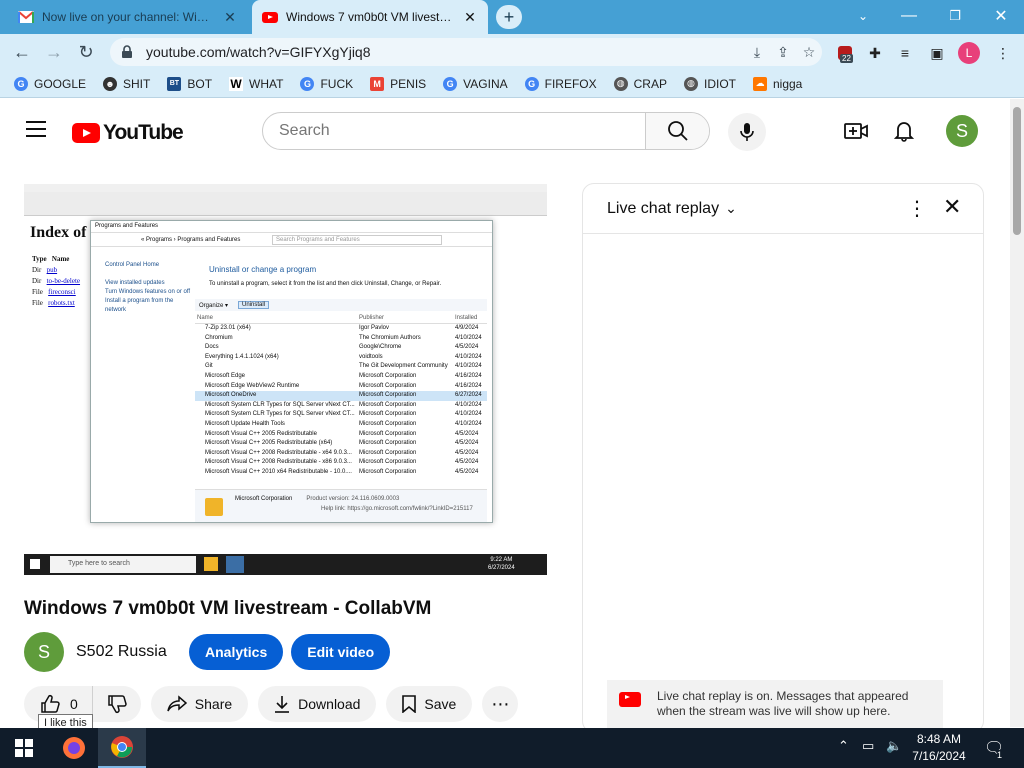  Describe the element at coordinates (282, 704) in the screenshot. I see `download-icon` at that location.